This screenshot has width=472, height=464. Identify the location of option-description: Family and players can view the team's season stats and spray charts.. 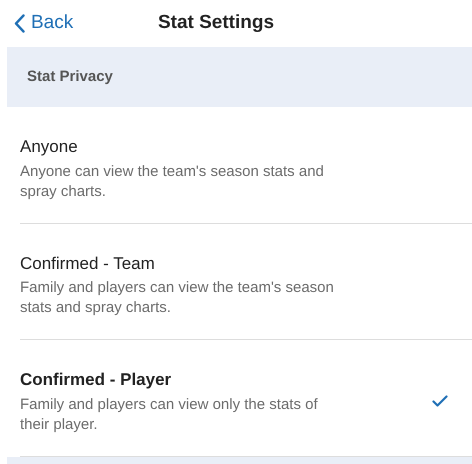
(177, 298).